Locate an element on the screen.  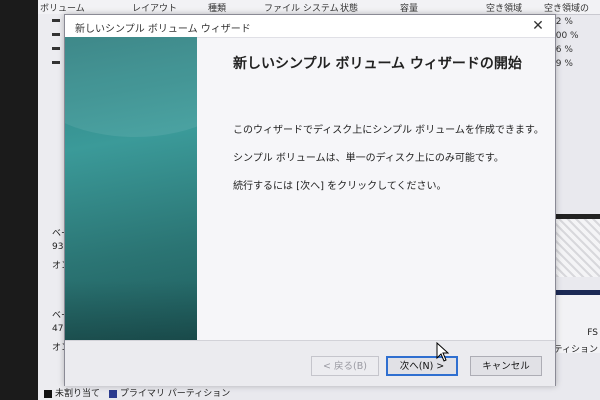
close-icon: ✕ is located at coordinates (538, 26).